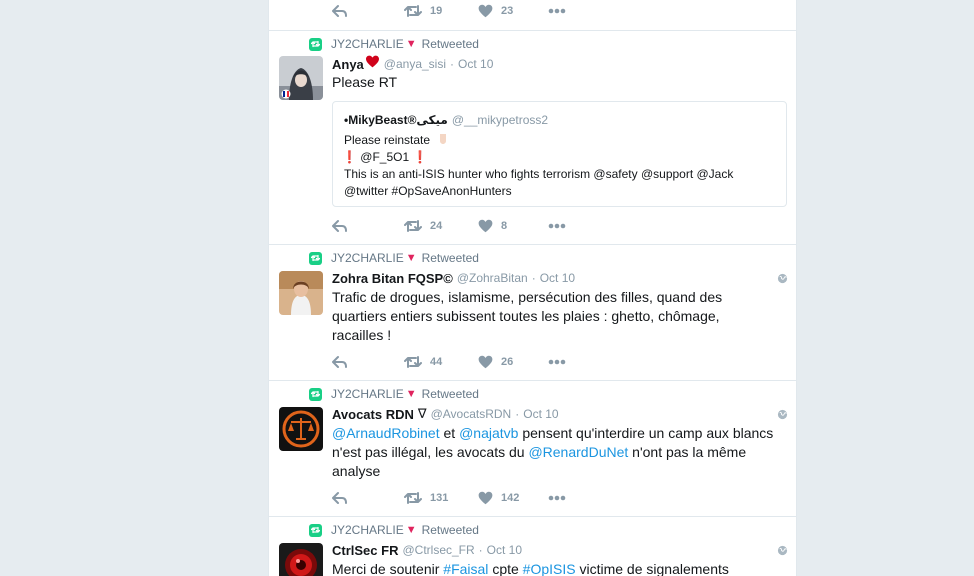  I want to click on quoted-author-handle: @__mikypetross2, so click(500, 120).